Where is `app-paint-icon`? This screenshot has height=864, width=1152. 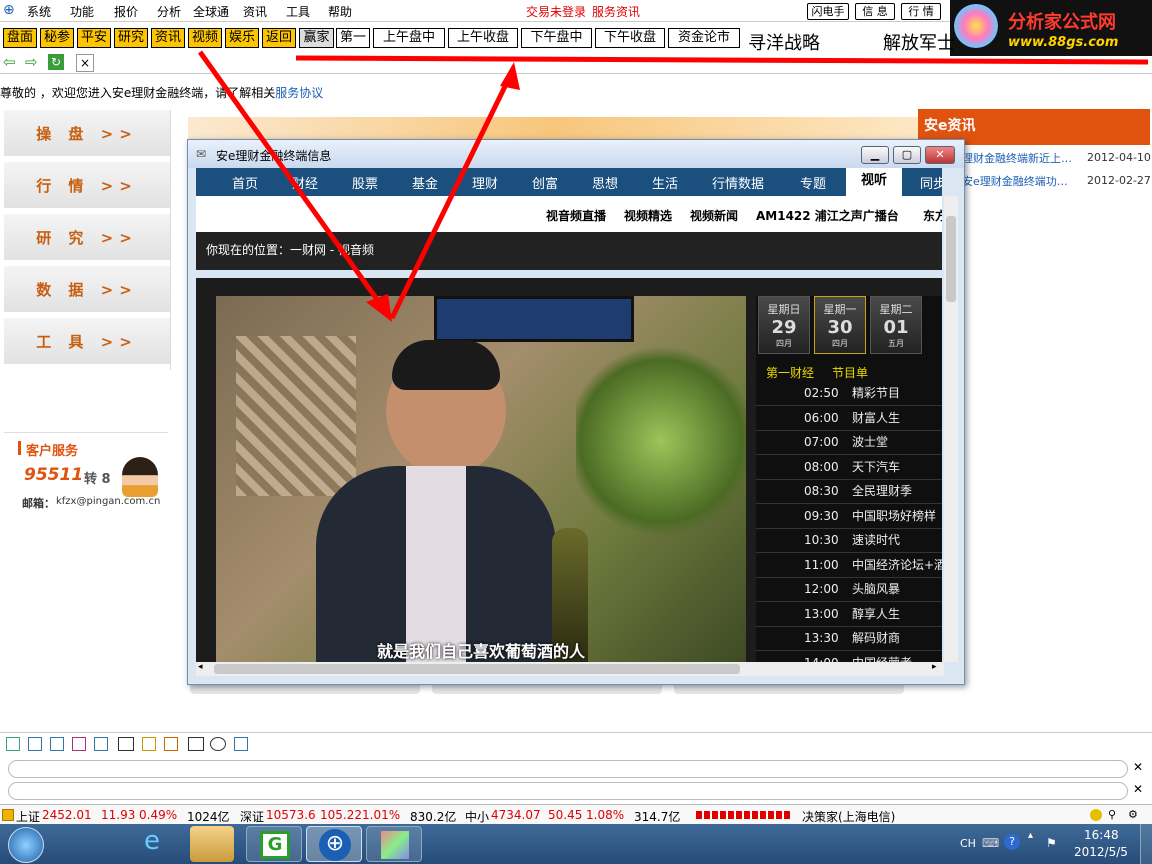
app-paint-icon is located at coordinates (394, 844).